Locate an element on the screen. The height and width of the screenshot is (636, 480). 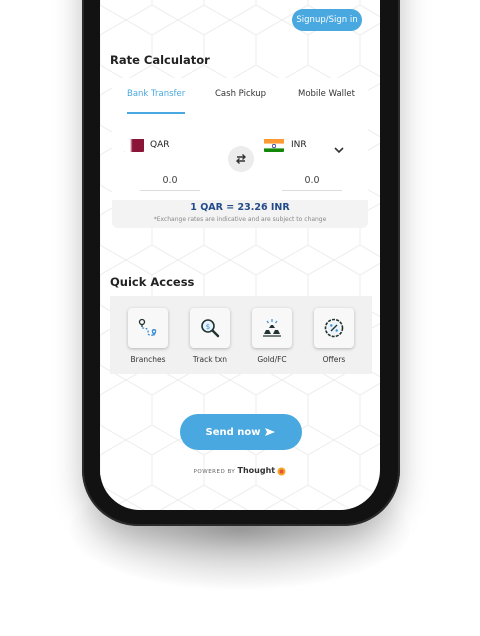
quick-access-label-branches: Branches is located at coordinates (148, 359).